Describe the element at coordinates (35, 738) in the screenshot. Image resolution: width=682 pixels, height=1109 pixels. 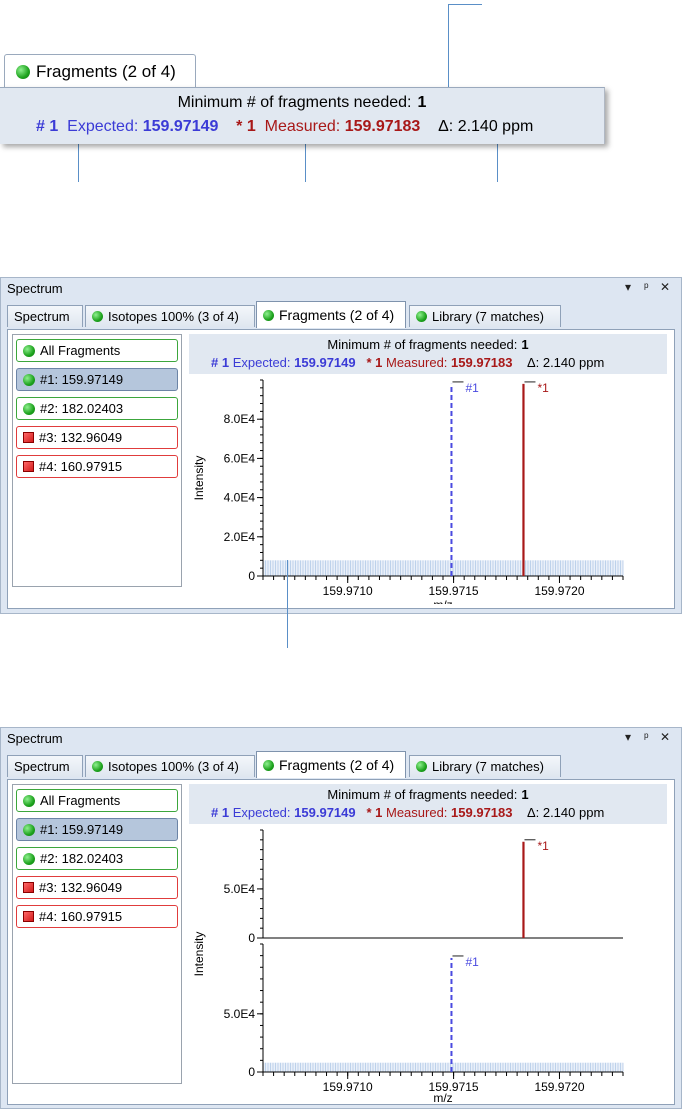
I see `panel-title: Spectrum` at that location.